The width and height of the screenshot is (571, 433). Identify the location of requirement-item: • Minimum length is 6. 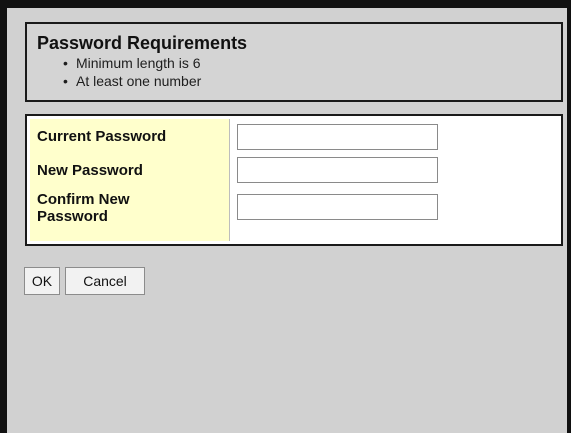
(312, 63).